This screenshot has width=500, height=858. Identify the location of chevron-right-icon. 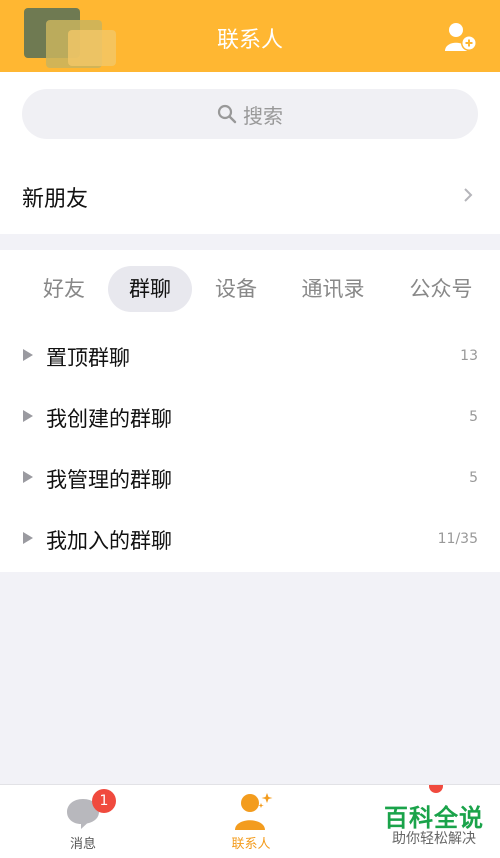
(468, 195).